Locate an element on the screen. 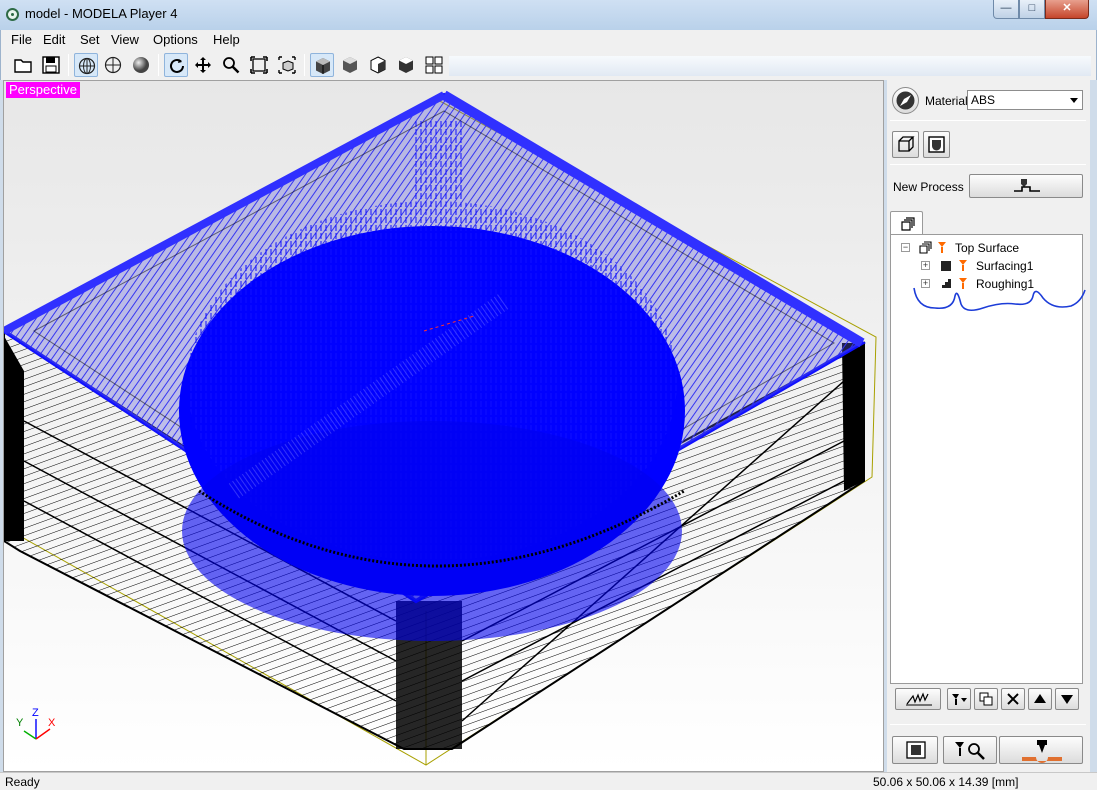 The image size is (1097, 790). magnifier-icon is located at coordinates (231, 65).